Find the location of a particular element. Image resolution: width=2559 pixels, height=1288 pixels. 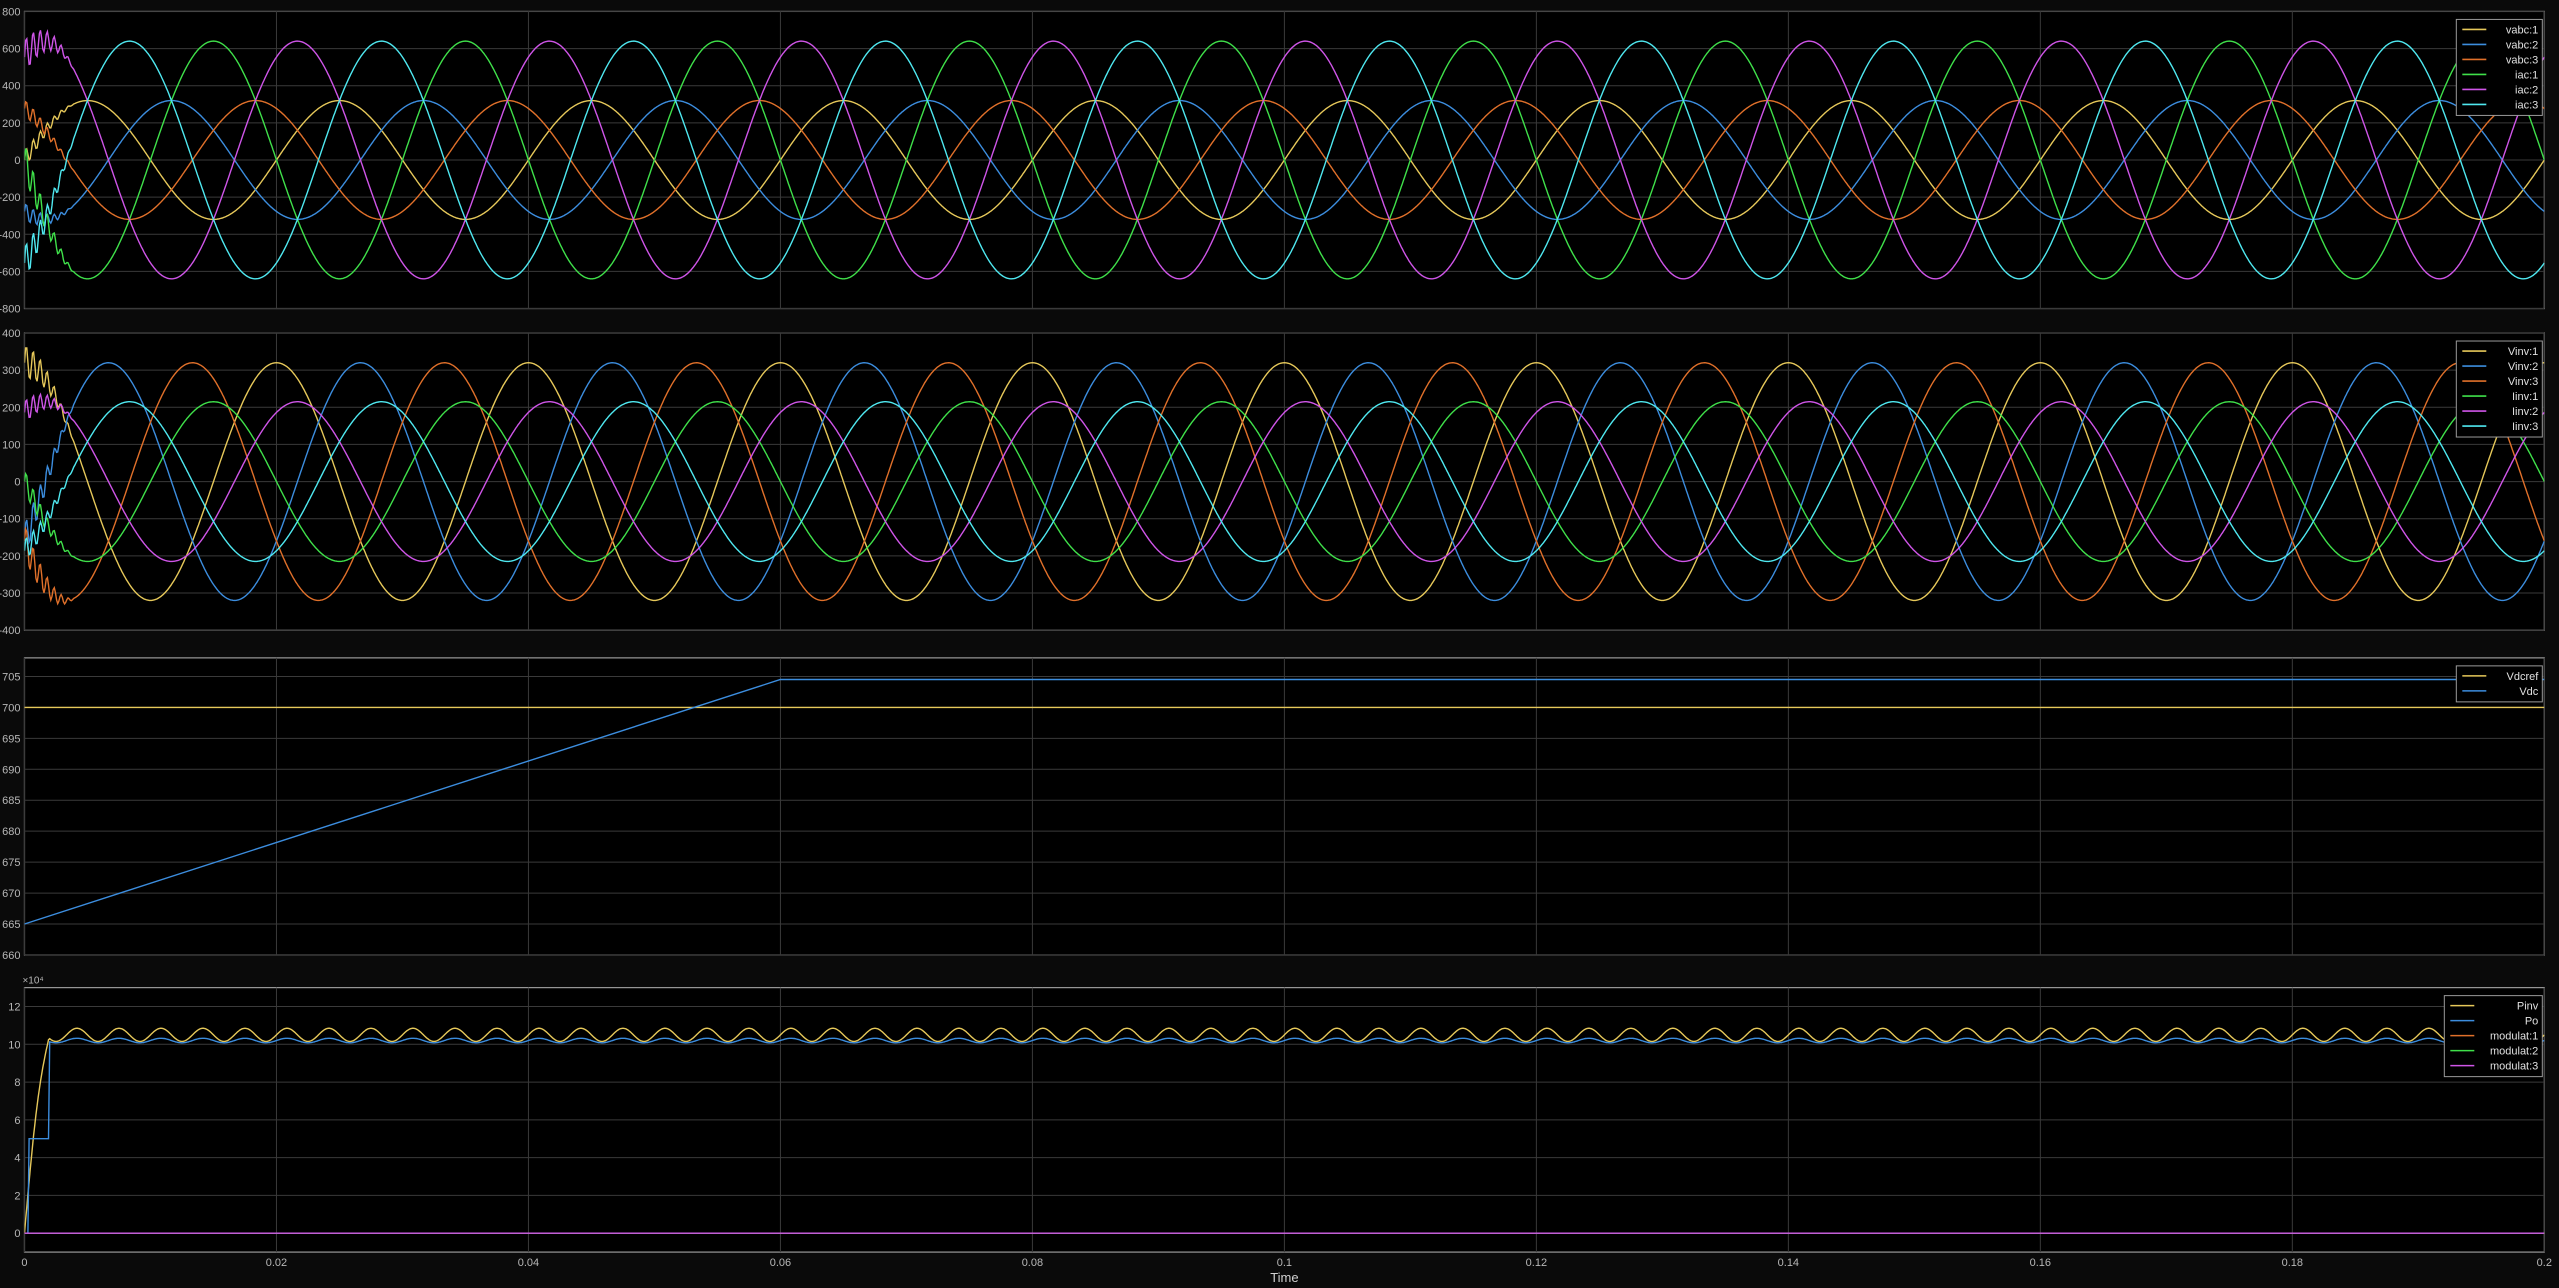

y-tick-label: 12 is located at coordinates (14, 1008).